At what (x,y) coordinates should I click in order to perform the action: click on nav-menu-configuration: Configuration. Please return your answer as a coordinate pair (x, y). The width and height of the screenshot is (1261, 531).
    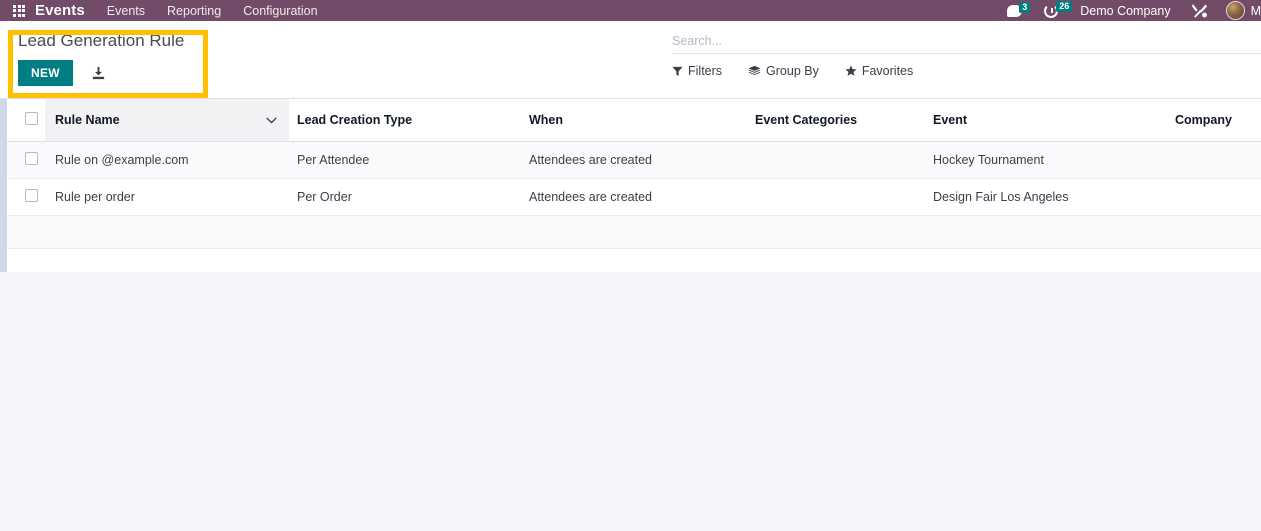
    Looking at the image, I should click on (280, 11).